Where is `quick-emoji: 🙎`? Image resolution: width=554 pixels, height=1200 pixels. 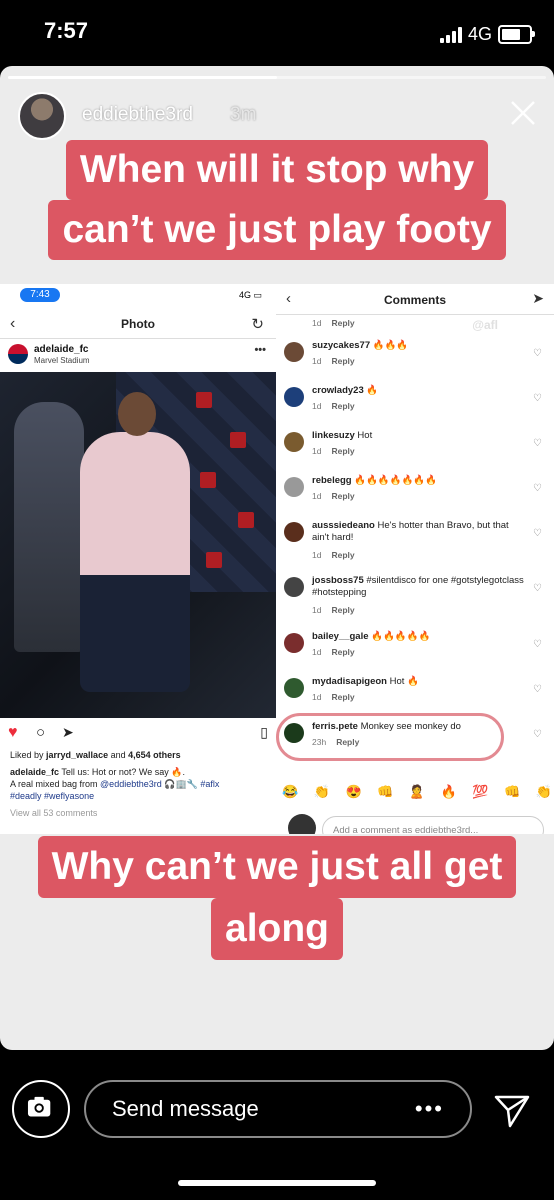 quick-emoji: 🙎 is located at coordinates (417, 792).